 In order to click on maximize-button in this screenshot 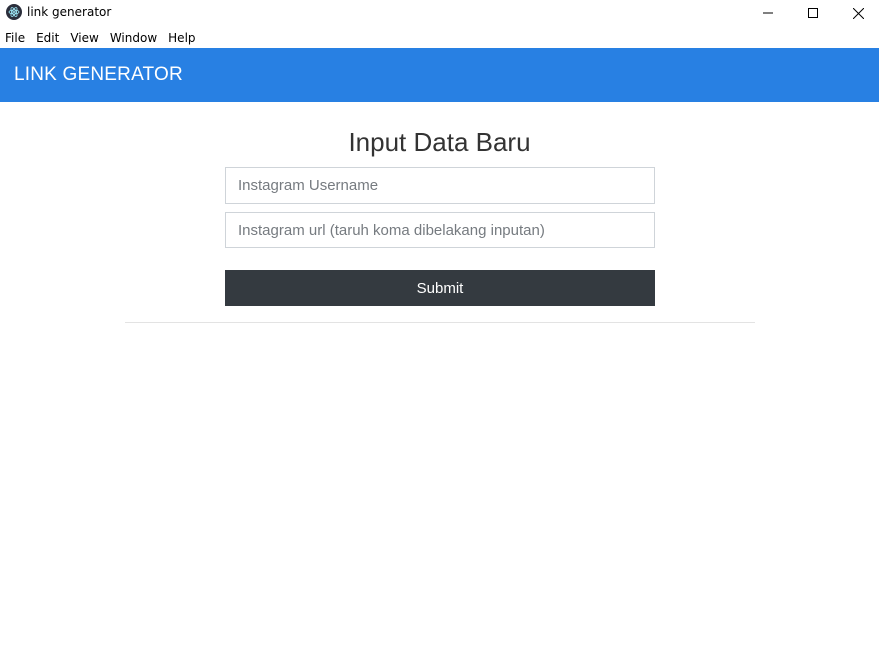, I will do `click(813, 13)`.